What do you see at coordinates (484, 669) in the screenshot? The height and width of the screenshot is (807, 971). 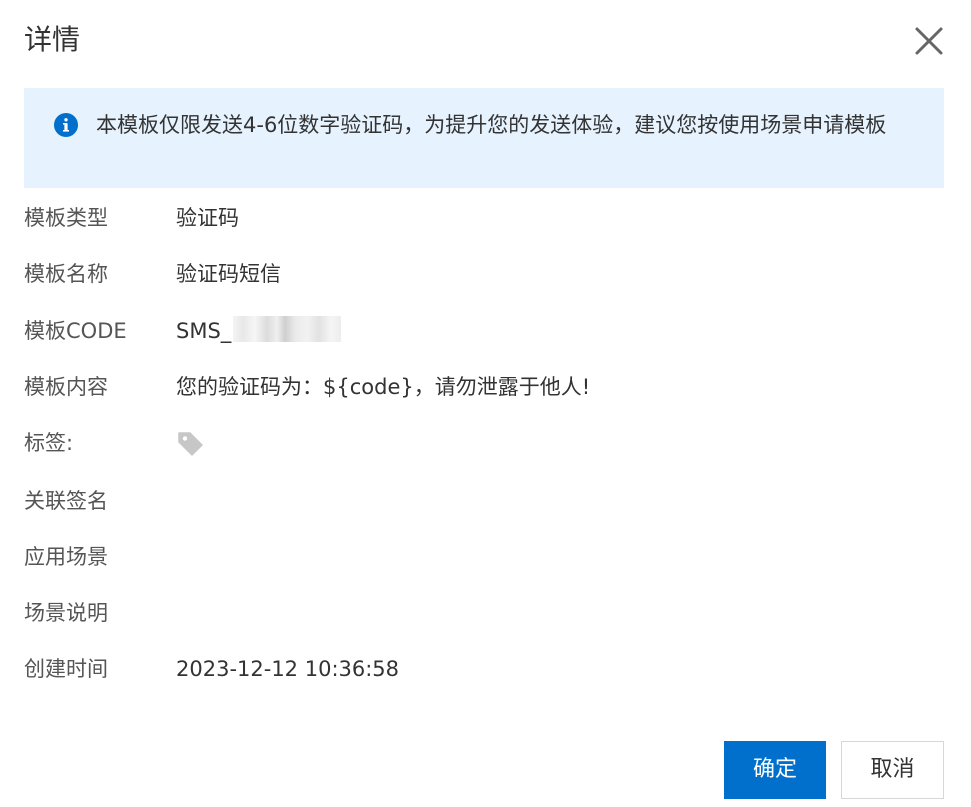 I see `field-row-created-time: 创建时间 2023-12-12 10:36:58` at bounding box center [484, 669].